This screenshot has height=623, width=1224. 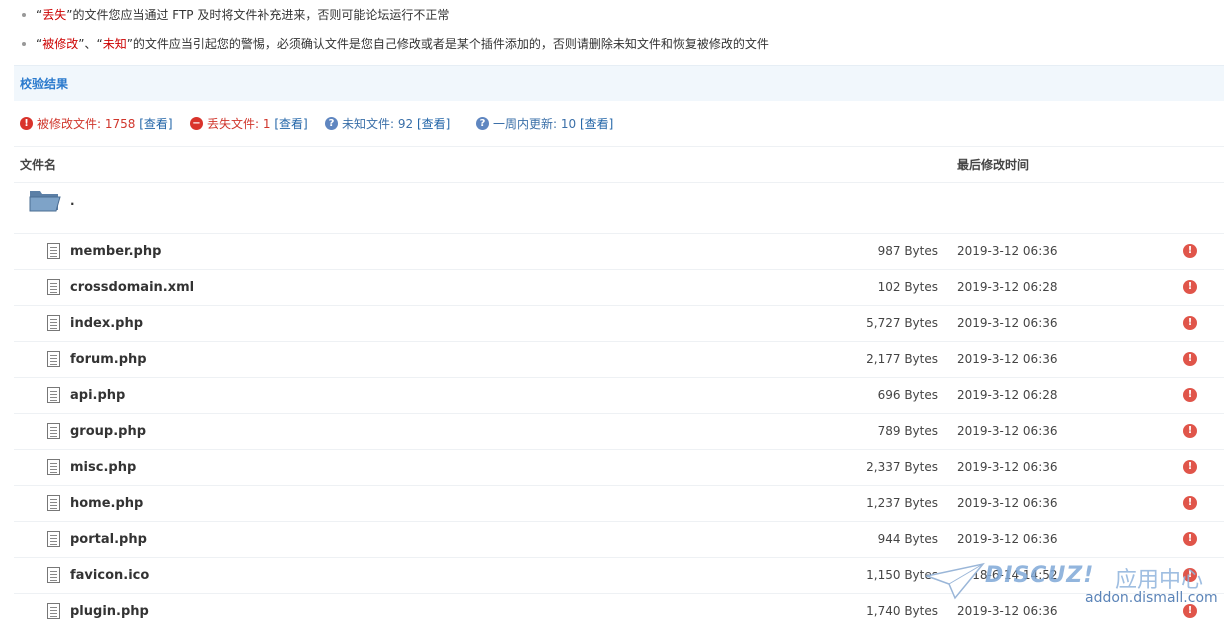 What do you see at coordinates (902, 503) in the screenshot?
I see `file-size: 1,237 Bytes` at bounding box center [902, 503].